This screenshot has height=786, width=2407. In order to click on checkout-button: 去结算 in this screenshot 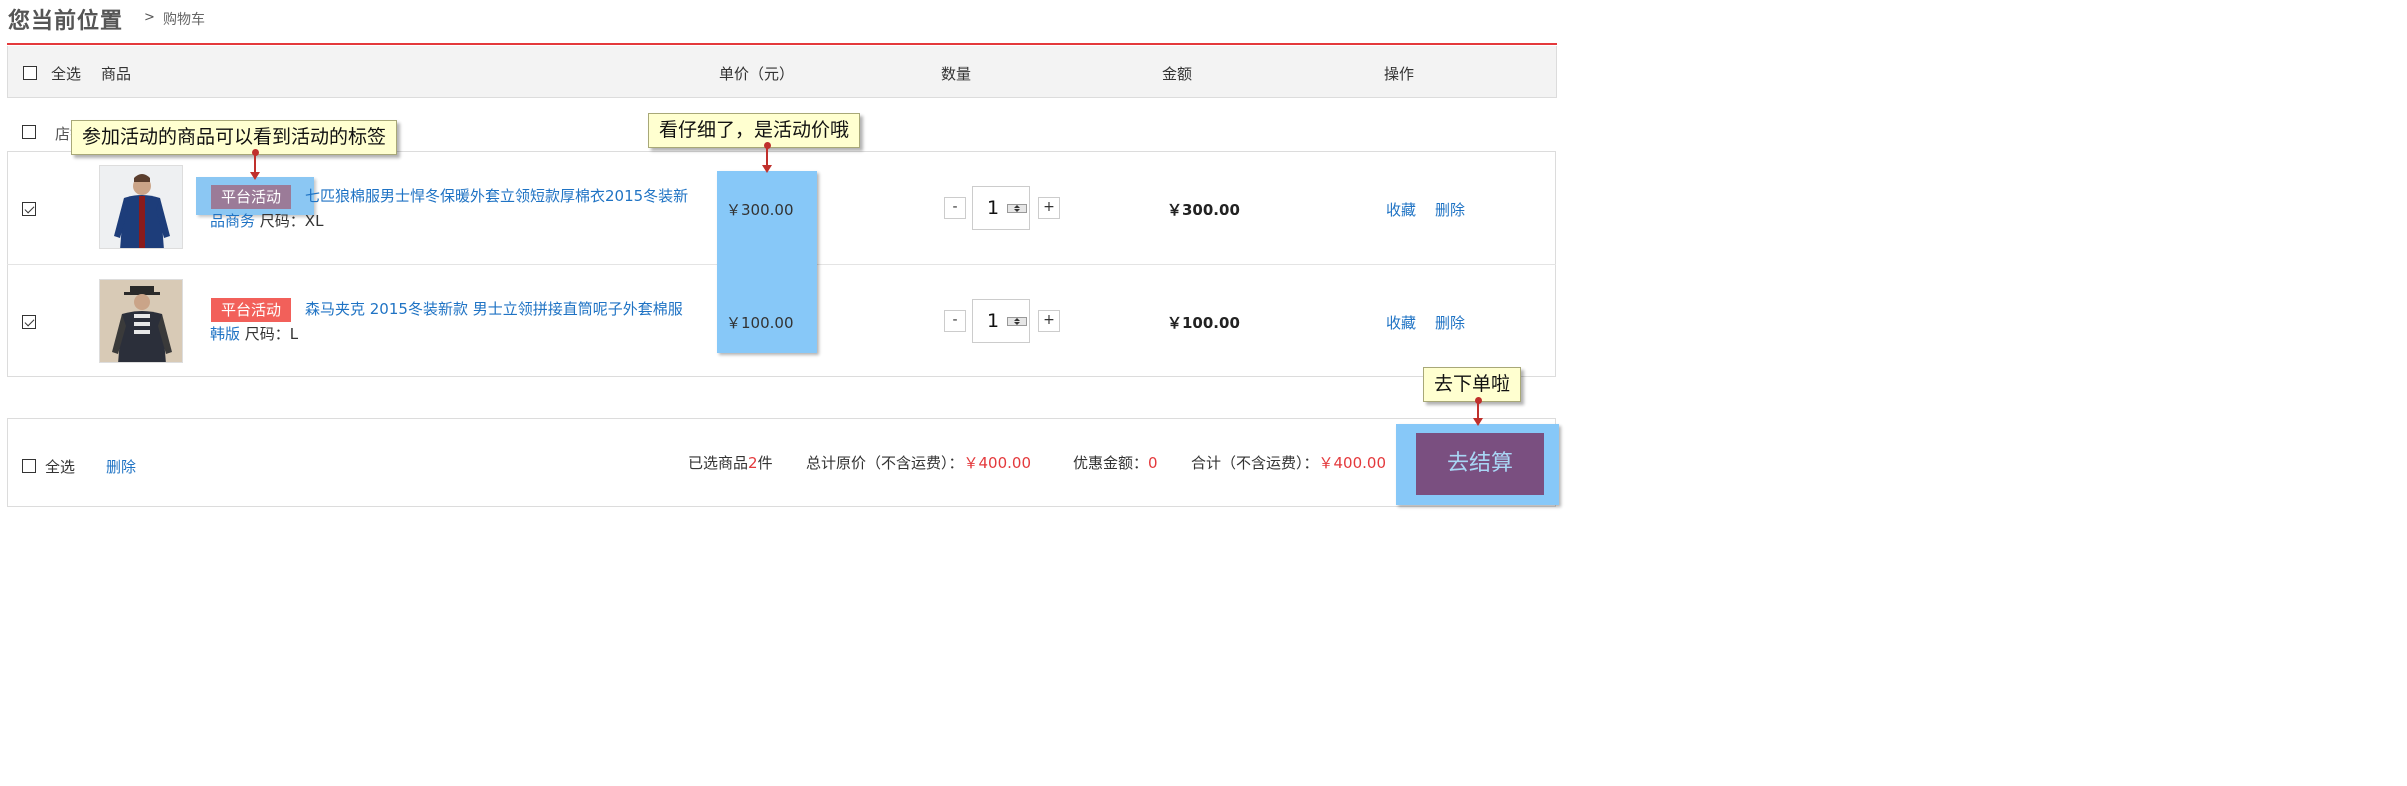, I will do `click(1480, 464)`.